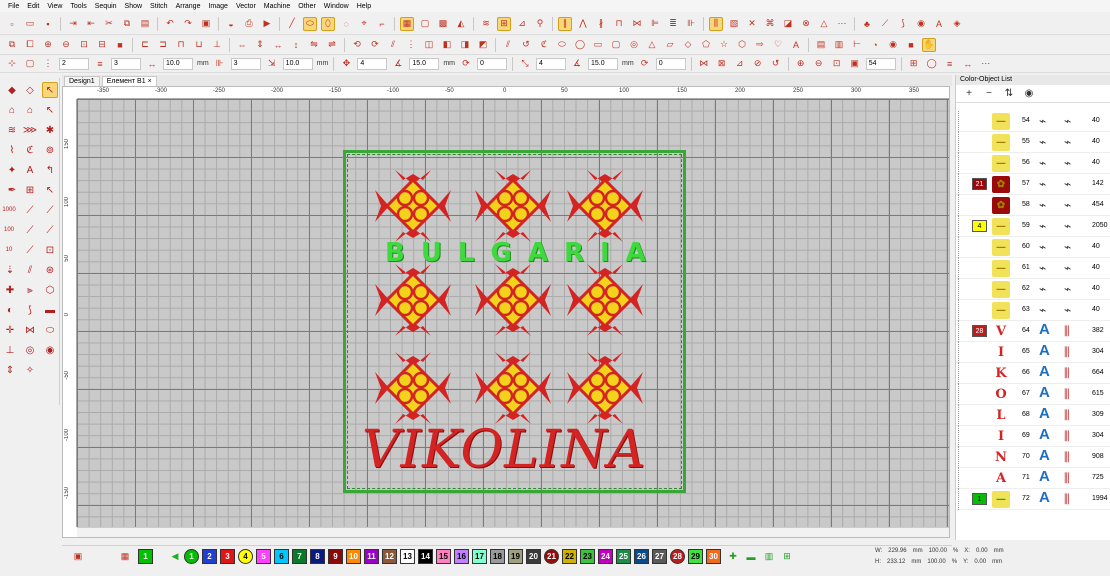 Image resolution: width=1110 pixels, height=576 pixels. Describe the element at coordinates (443, 556) in the screenshot. I see `palette-color-15: 15` at that location.